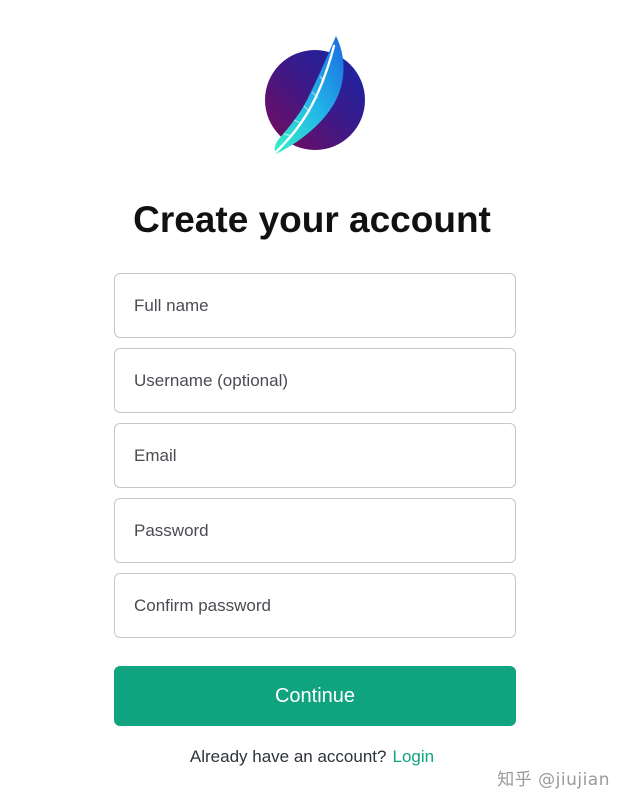 This screenshot has height=806, width=624. I want to click on email-field-container, so click(315, 455).